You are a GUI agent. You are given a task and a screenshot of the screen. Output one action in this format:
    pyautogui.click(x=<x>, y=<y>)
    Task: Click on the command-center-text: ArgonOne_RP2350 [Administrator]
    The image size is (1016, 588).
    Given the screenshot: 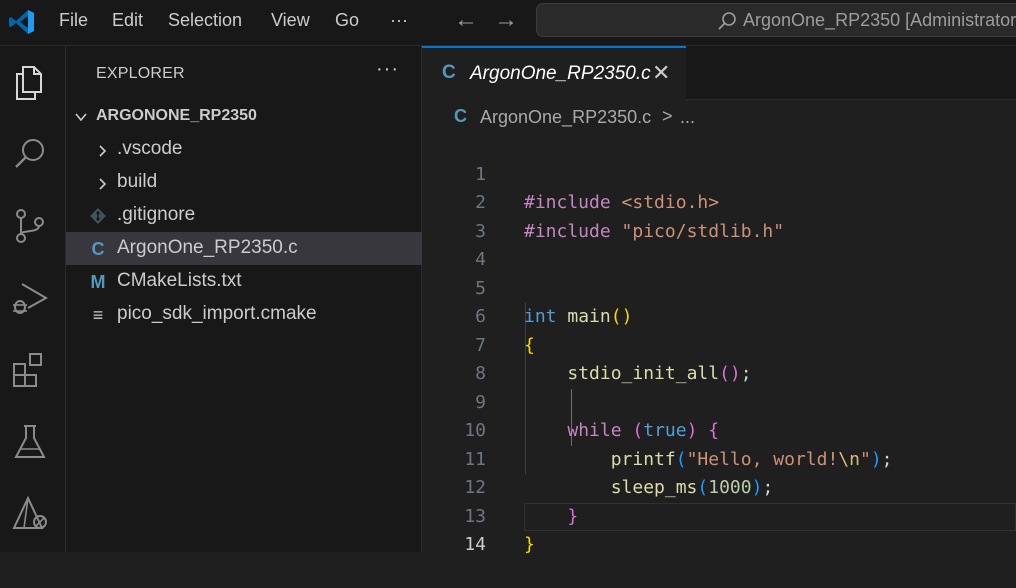 What is the action you would take?
    pyautogui.click(x=879, y=20)
    